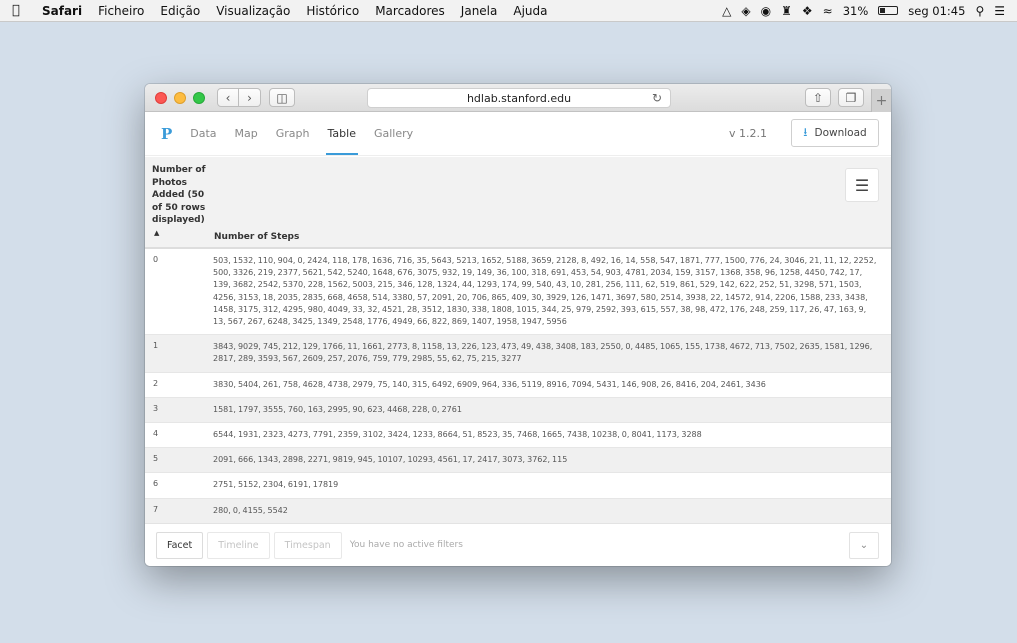  I want to click on app-logo: P, so click(166, 134).